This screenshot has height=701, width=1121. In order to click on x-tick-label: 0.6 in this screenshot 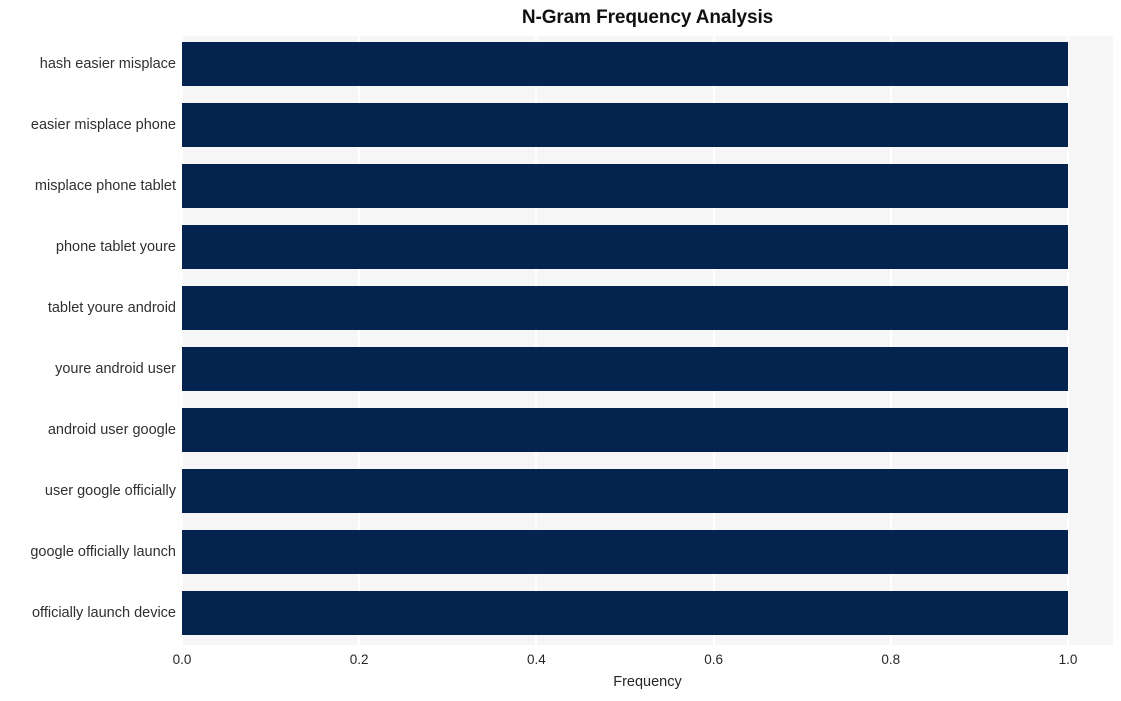, I will do `click(713, 659)`.